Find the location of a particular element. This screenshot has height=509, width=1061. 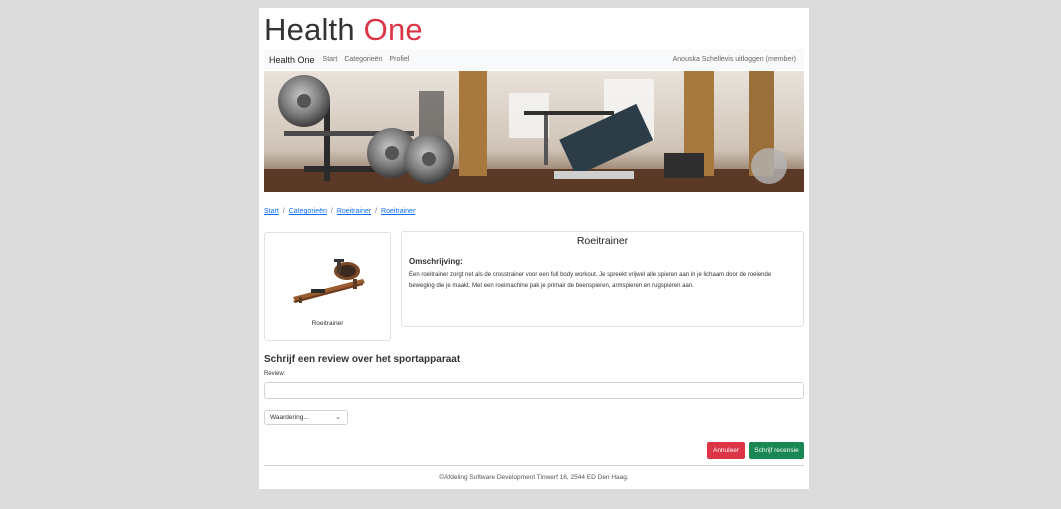

breadcrumb-categories: Categorieën is located at coordinates (308, 211).